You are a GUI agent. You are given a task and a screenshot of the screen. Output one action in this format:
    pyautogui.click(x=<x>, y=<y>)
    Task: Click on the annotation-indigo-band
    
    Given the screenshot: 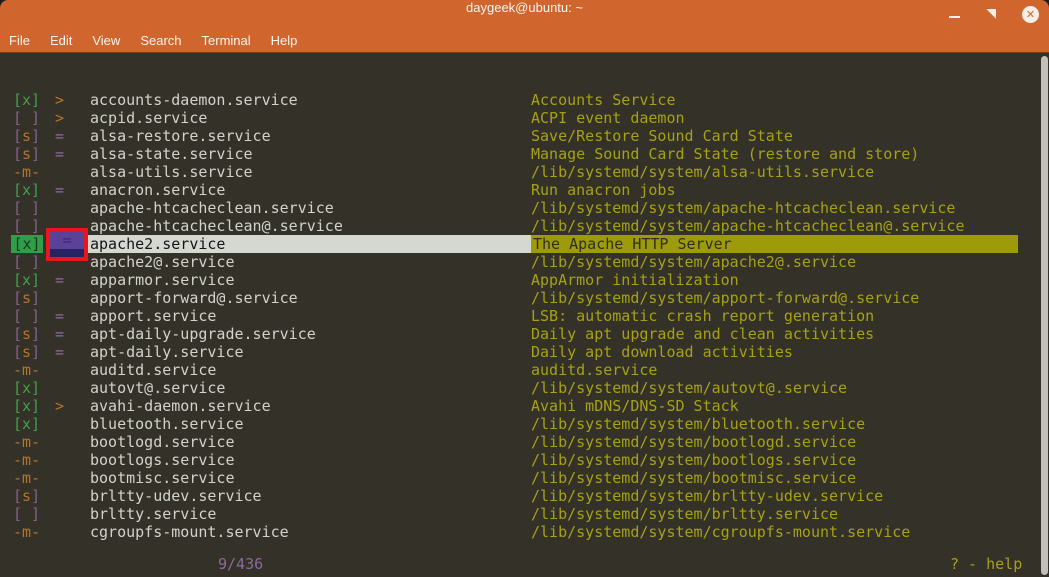 What is the action you would take?
    pyautogui.click(x=67, y=253)
    